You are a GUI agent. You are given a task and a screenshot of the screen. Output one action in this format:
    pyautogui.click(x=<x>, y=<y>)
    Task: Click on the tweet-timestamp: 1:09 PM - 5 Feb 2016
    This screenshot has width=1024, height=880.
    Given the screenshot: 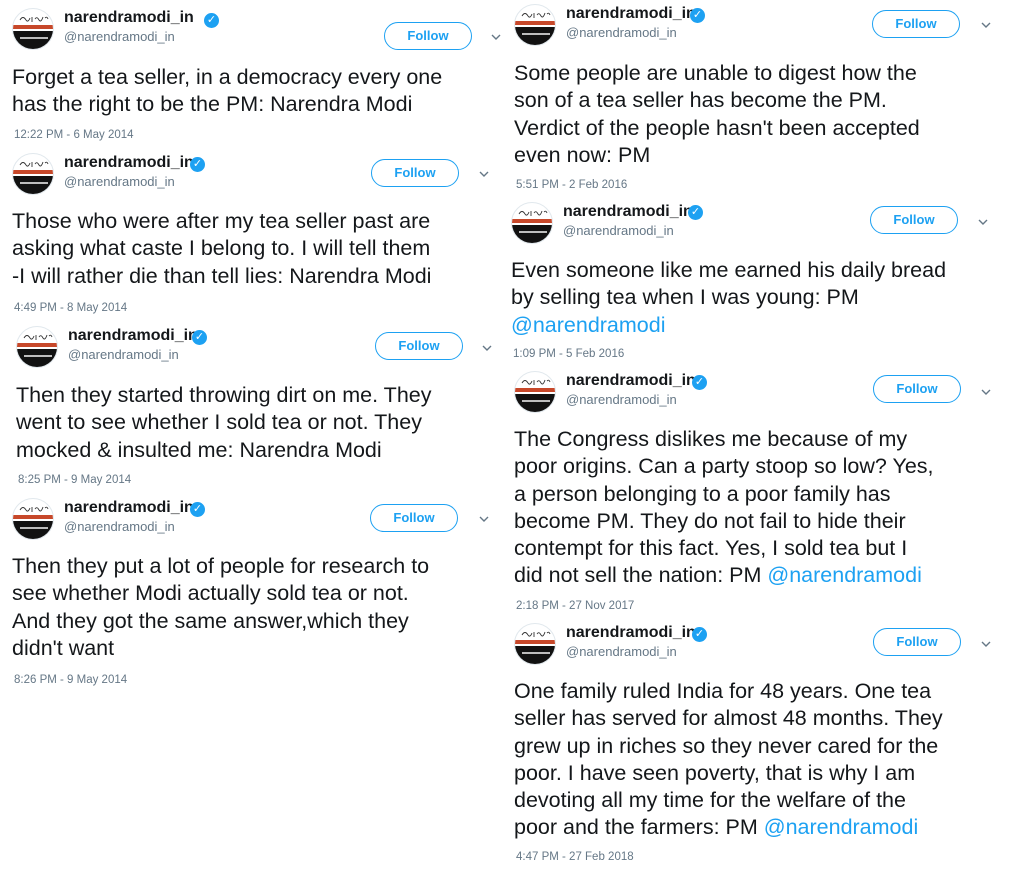 What is the action you would take?
    pyautogui.click(x=568, y=354)
    